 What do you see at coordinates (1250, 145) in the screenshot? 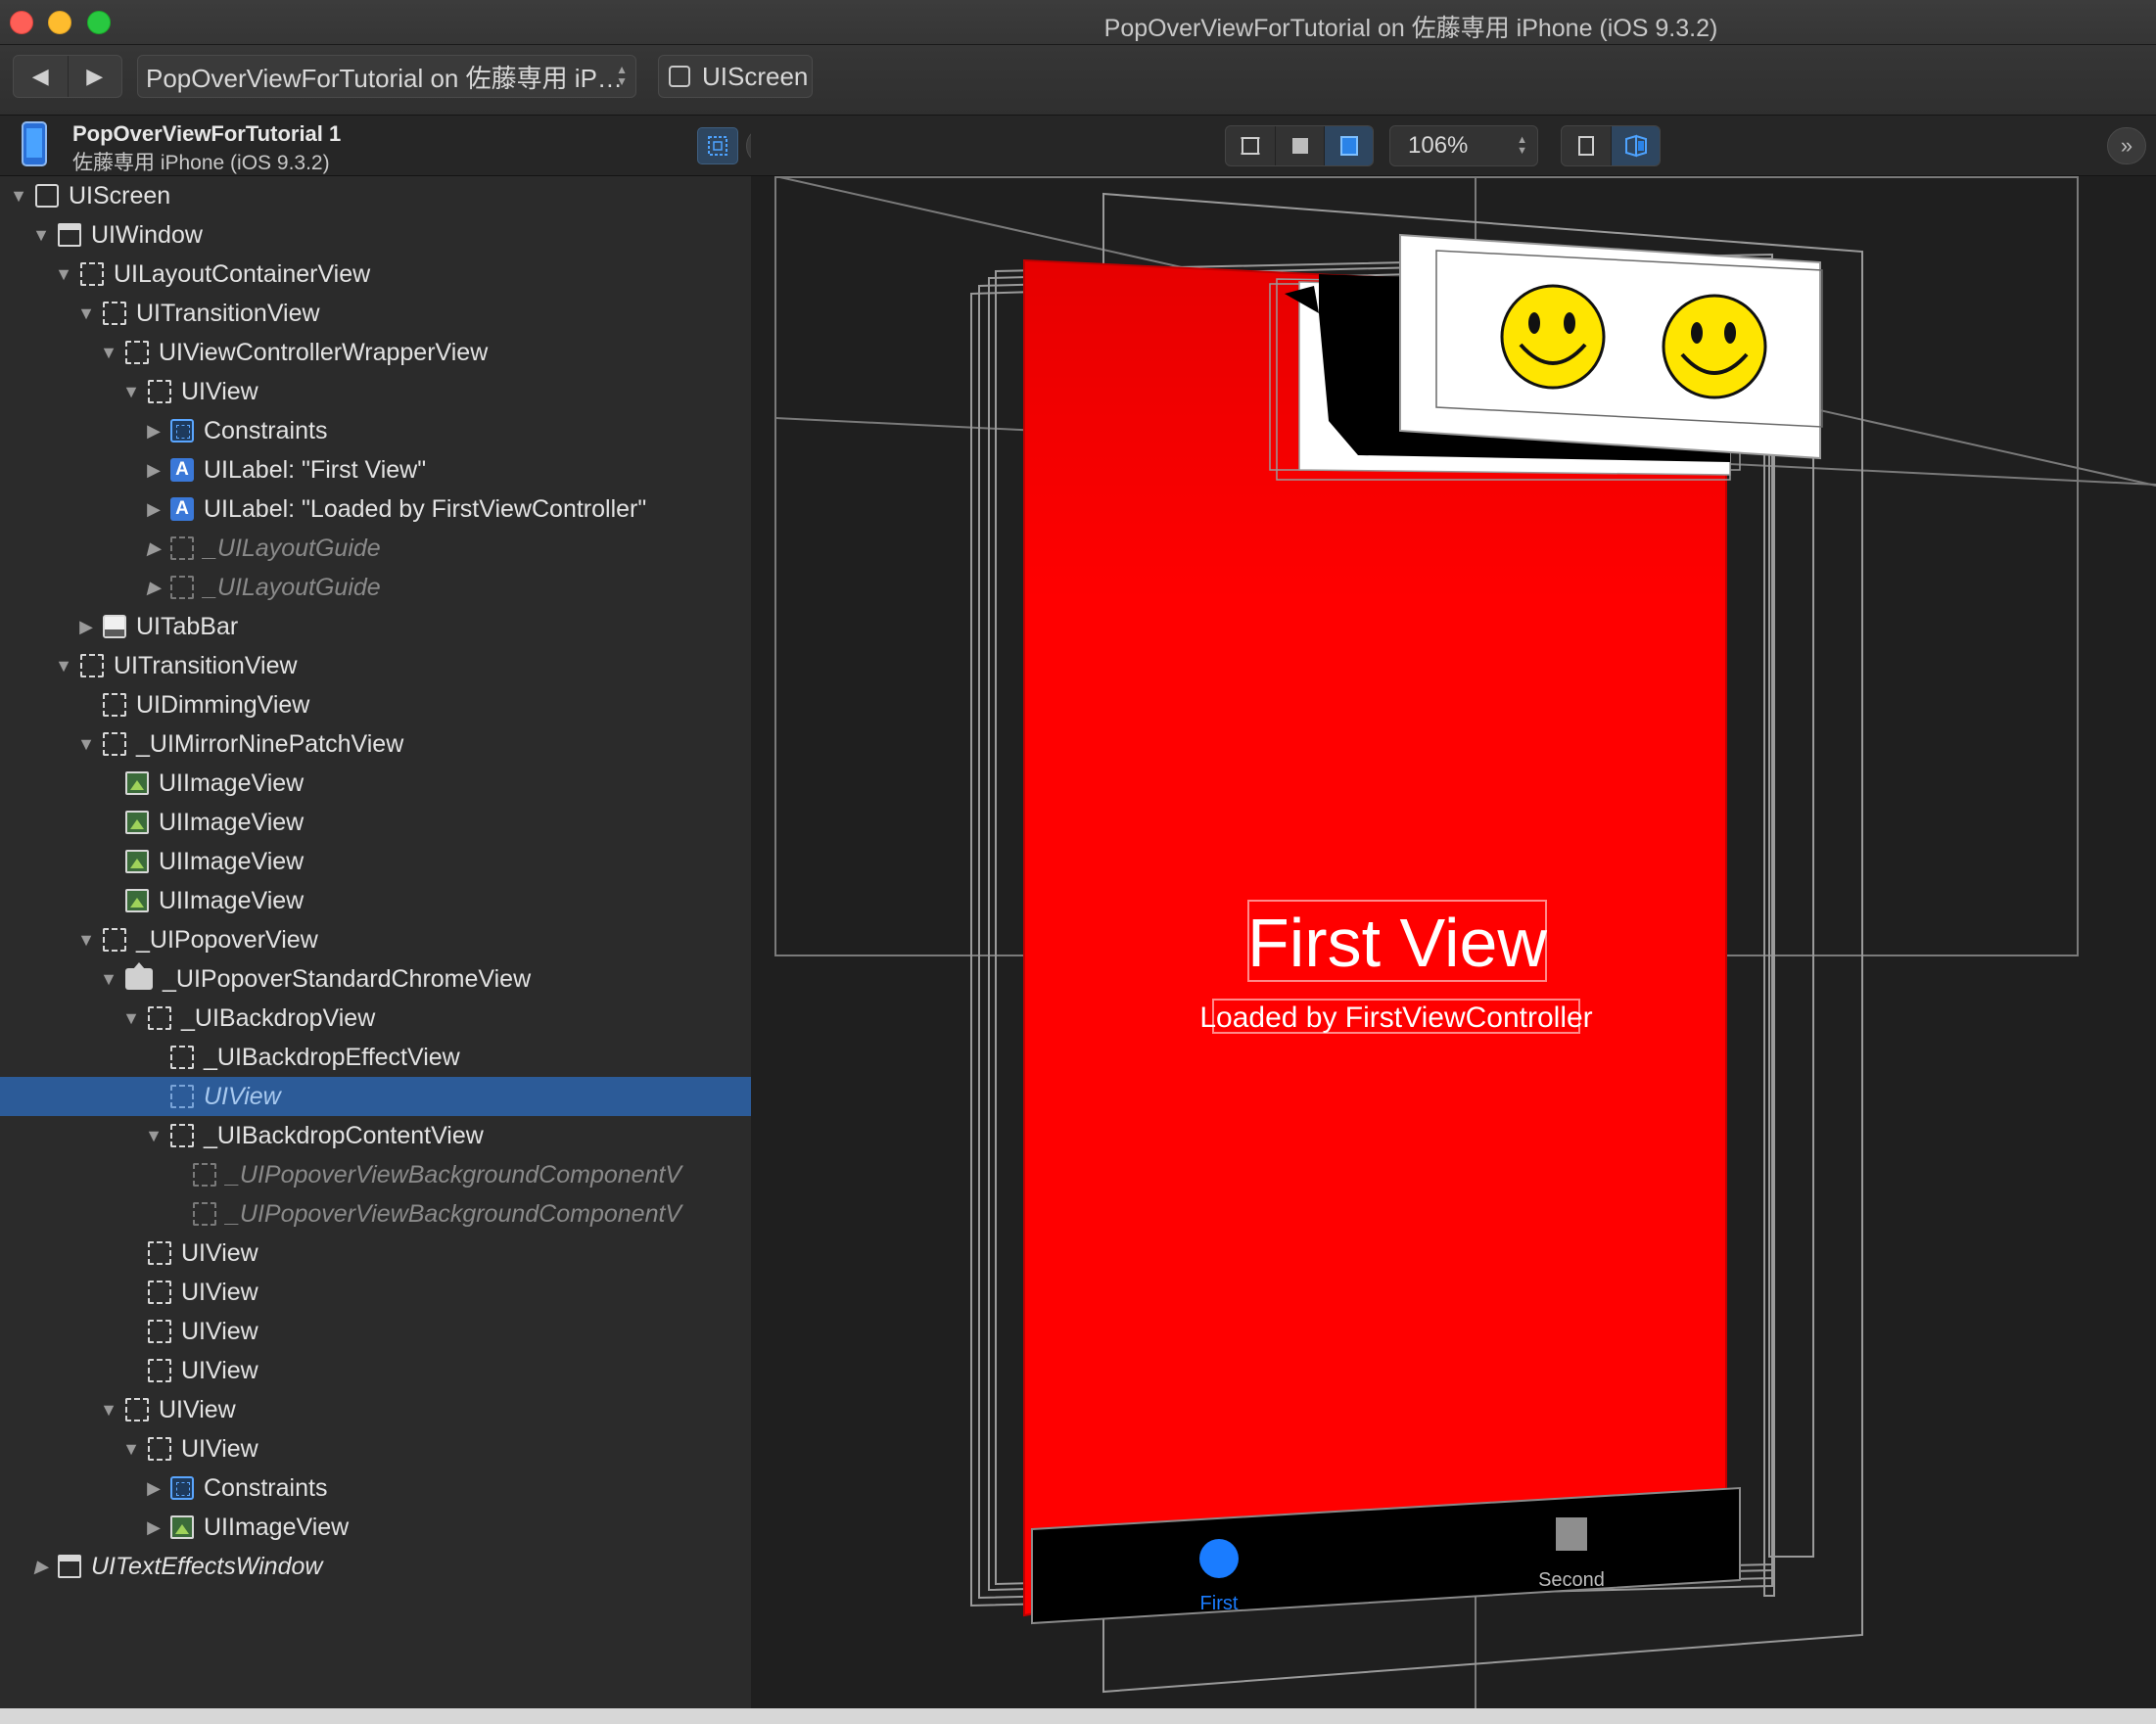
I see `wireframes-button` at bounding box center [1250, 145].